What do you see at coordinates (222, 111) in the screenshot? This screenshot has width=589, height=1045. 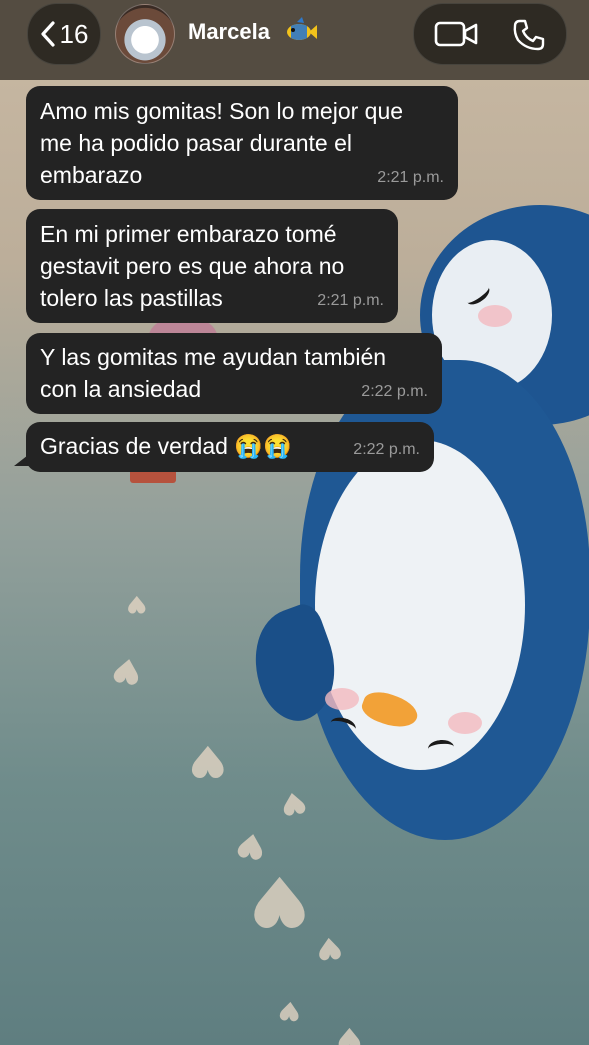 I see `message-text: Amo mis gomitas! Son lo mejor que` at bounding box center [222, 111].